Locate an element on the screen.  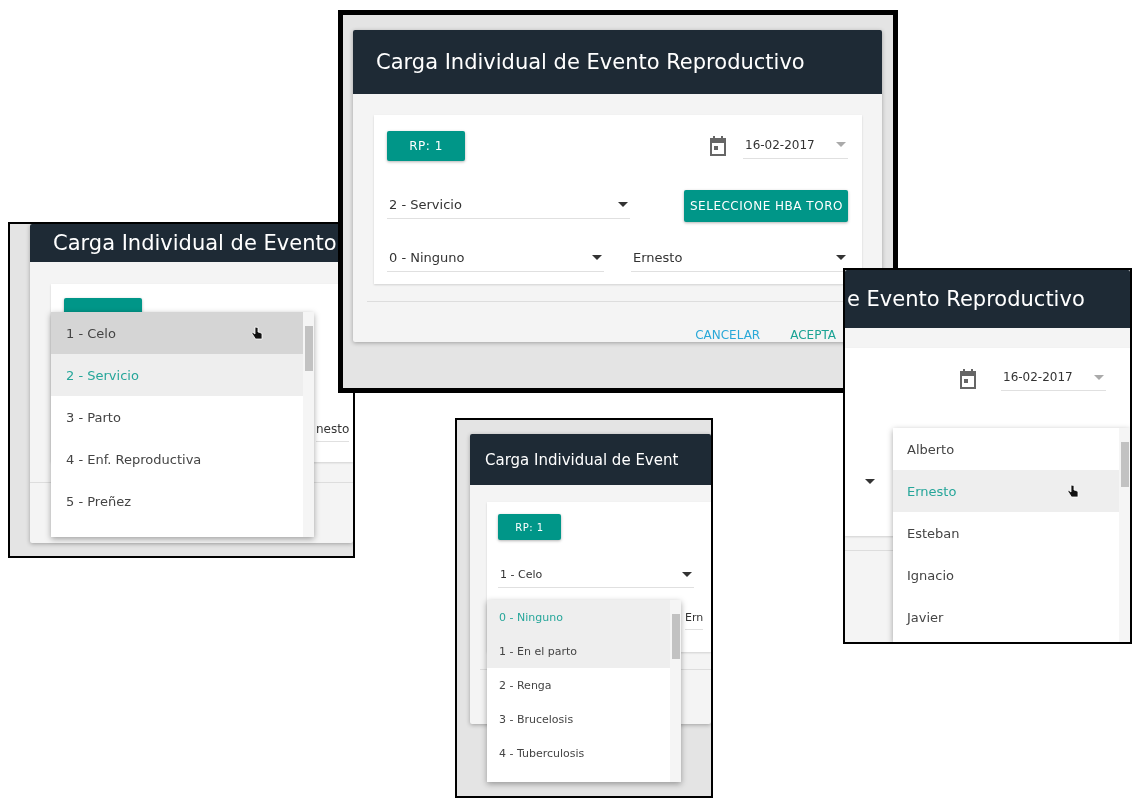
menu-item: 1 - Celo is located at coordinates (177, 333).